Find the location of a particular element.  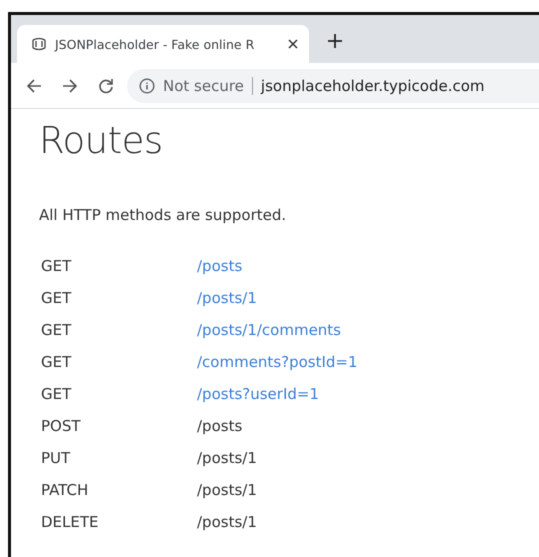

route-path: /posts is located at coordinates (219, 426).